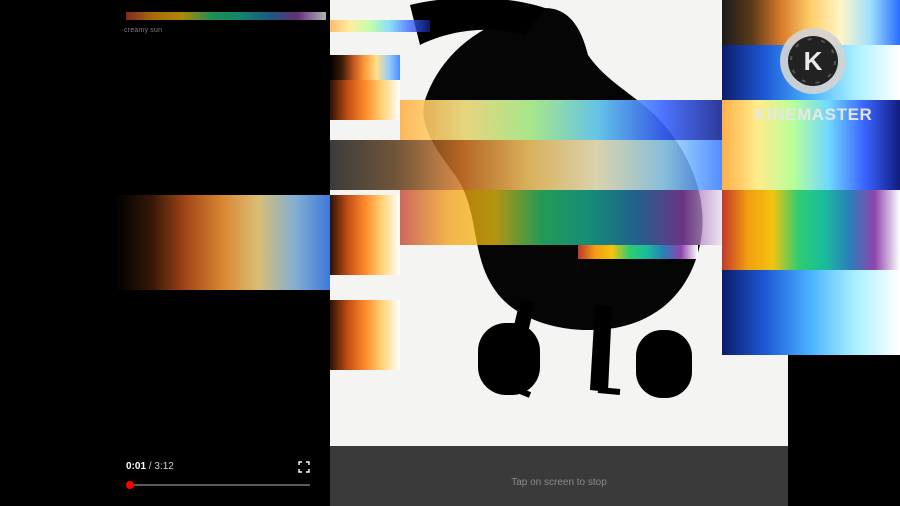 The image size is (900, 506). Describe the element at coordinates (559, 476) in the screenshot. I see `bottom-bar` at that location.